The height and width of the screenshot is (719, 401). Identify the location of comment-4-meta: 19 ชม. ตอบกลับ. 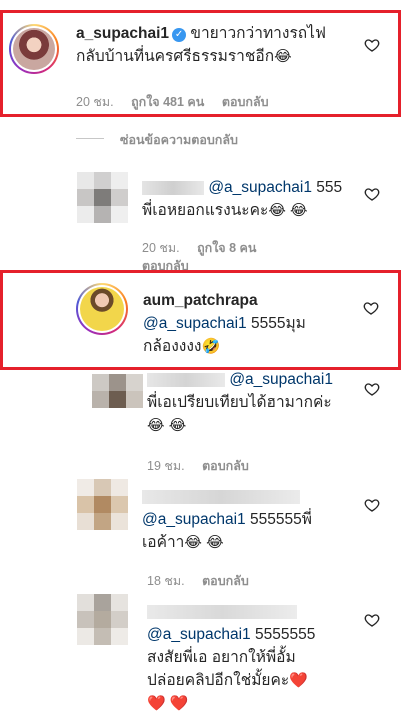
(205, 466).